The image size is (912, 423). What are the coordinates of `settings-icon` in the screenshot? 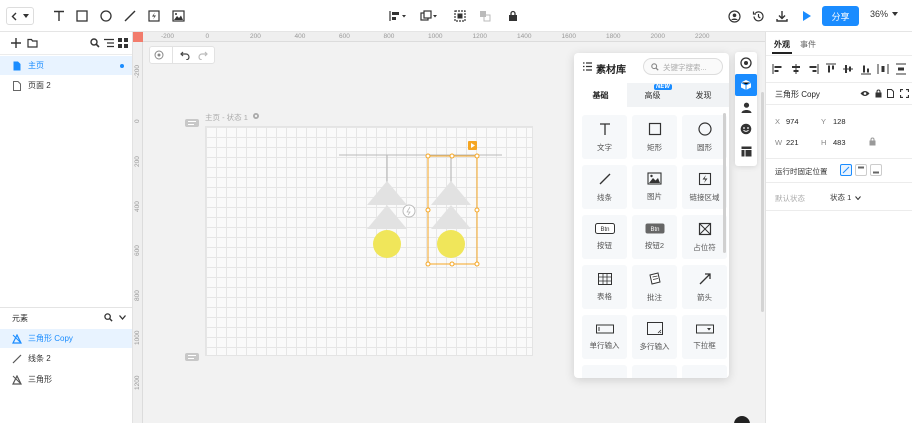 It's located at (256, 116).